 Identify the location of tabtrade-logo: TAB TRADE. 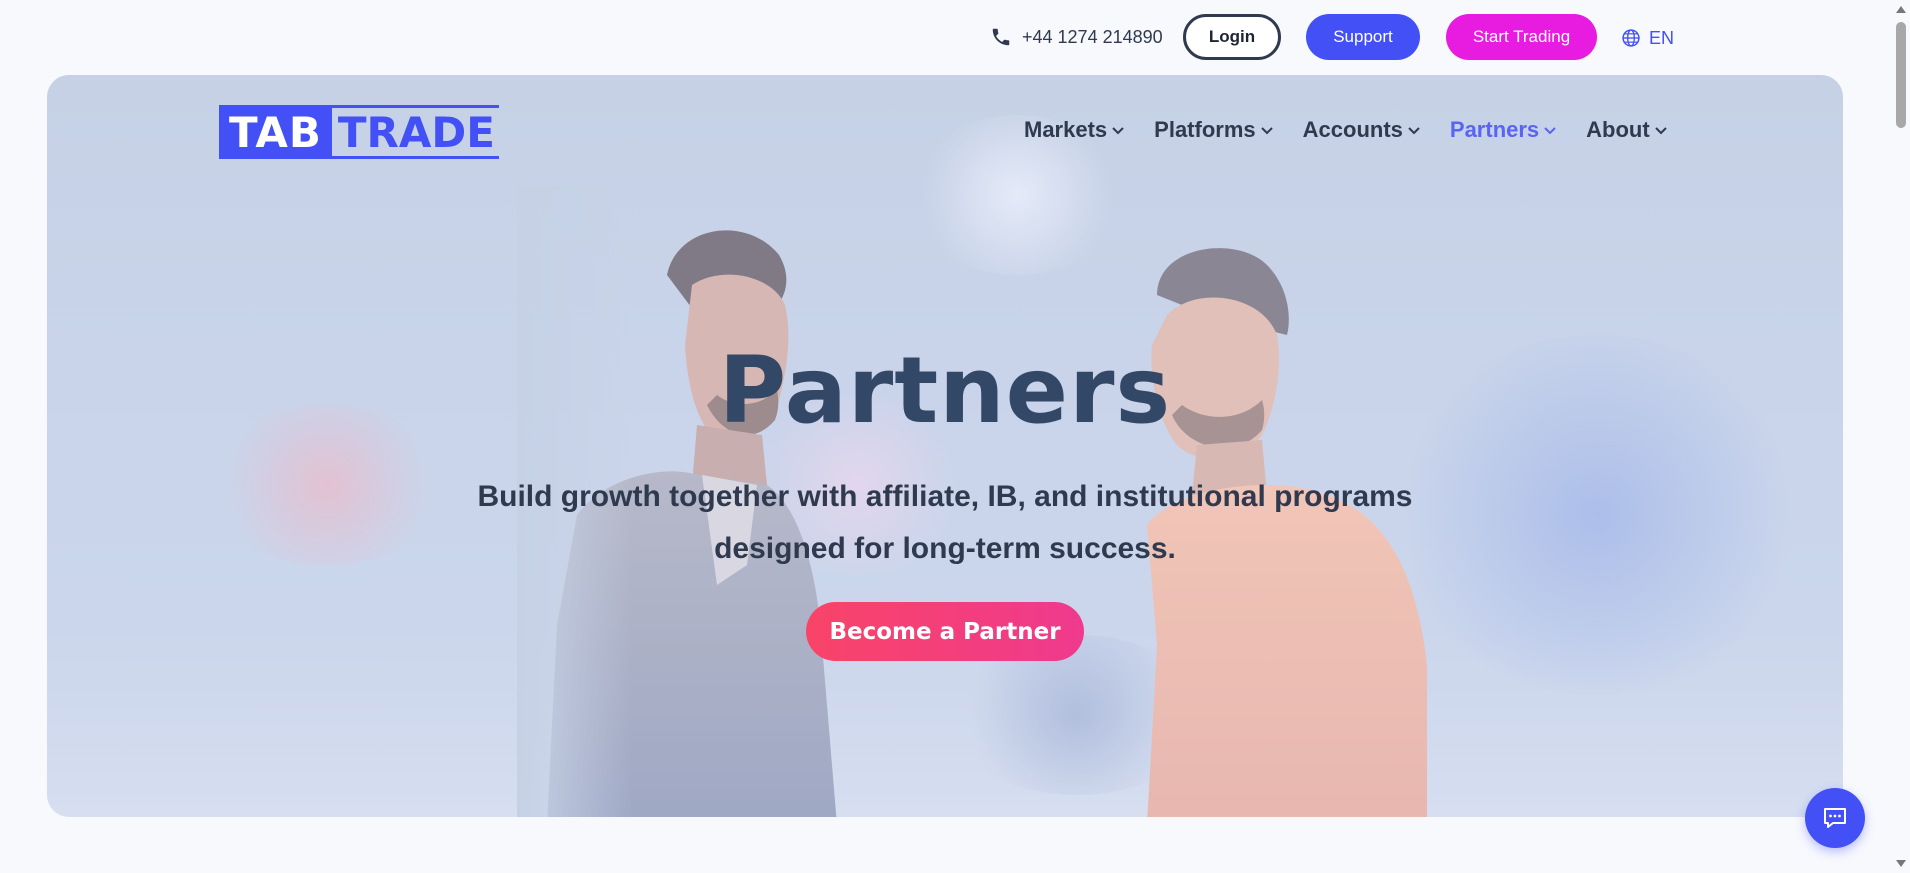
(359, 132).